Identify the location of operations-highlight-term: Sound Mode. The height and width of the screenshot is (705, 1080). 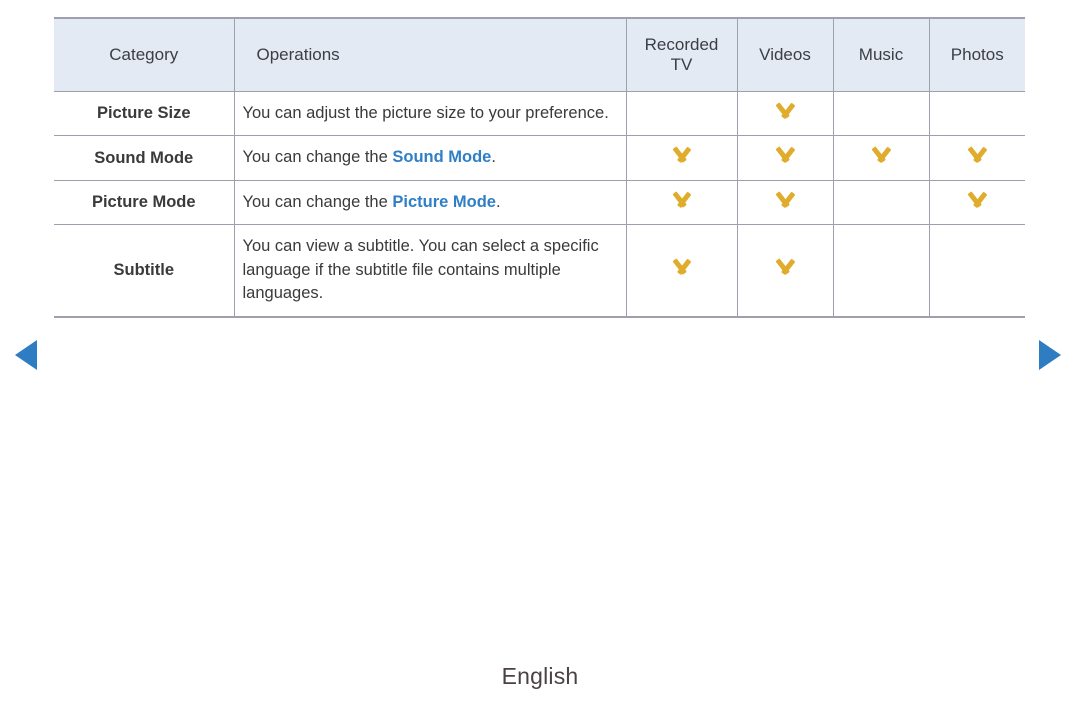
(442, 157).